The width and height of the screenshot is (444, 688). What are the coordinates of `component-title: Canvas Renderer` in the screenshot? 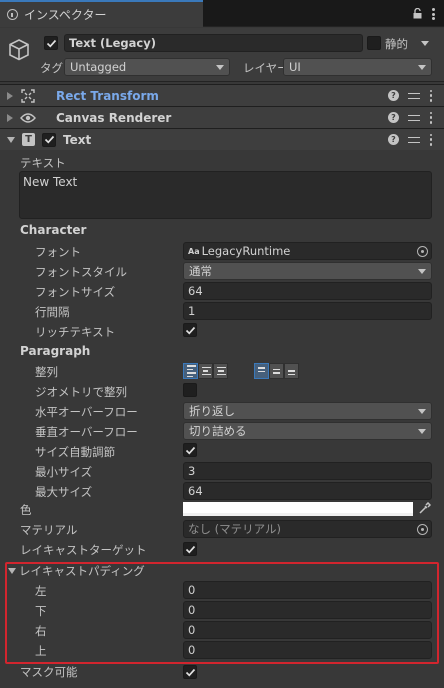 It's located at (114, 117).